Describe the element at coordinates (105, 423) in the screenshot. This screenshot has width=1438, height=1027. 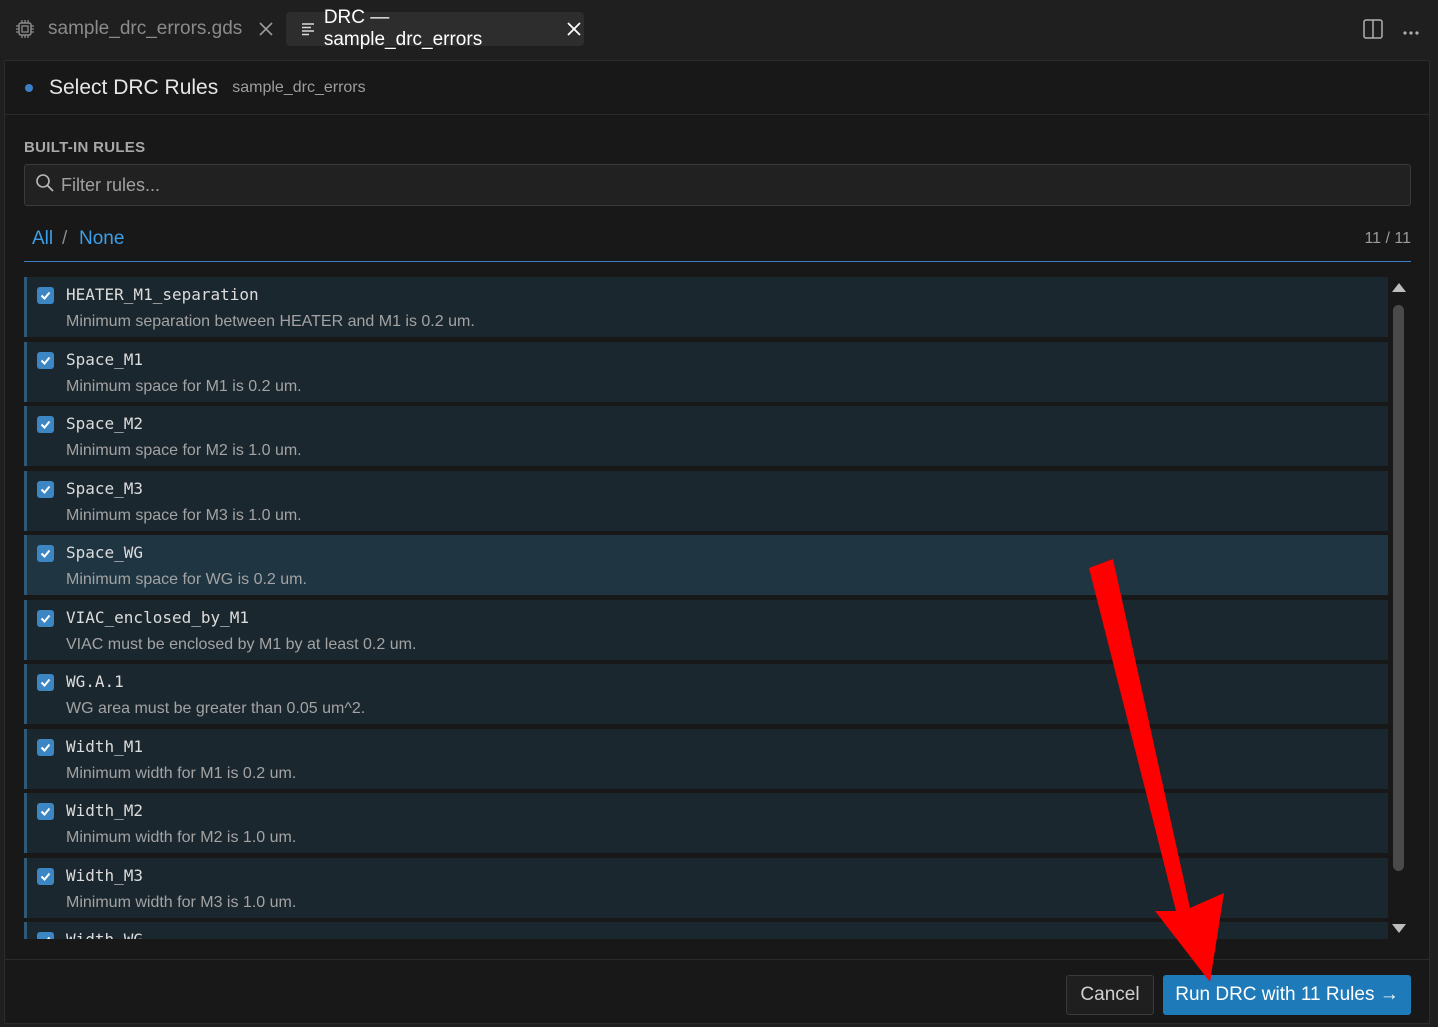
I see `rule-name: Space_M2` at that location.